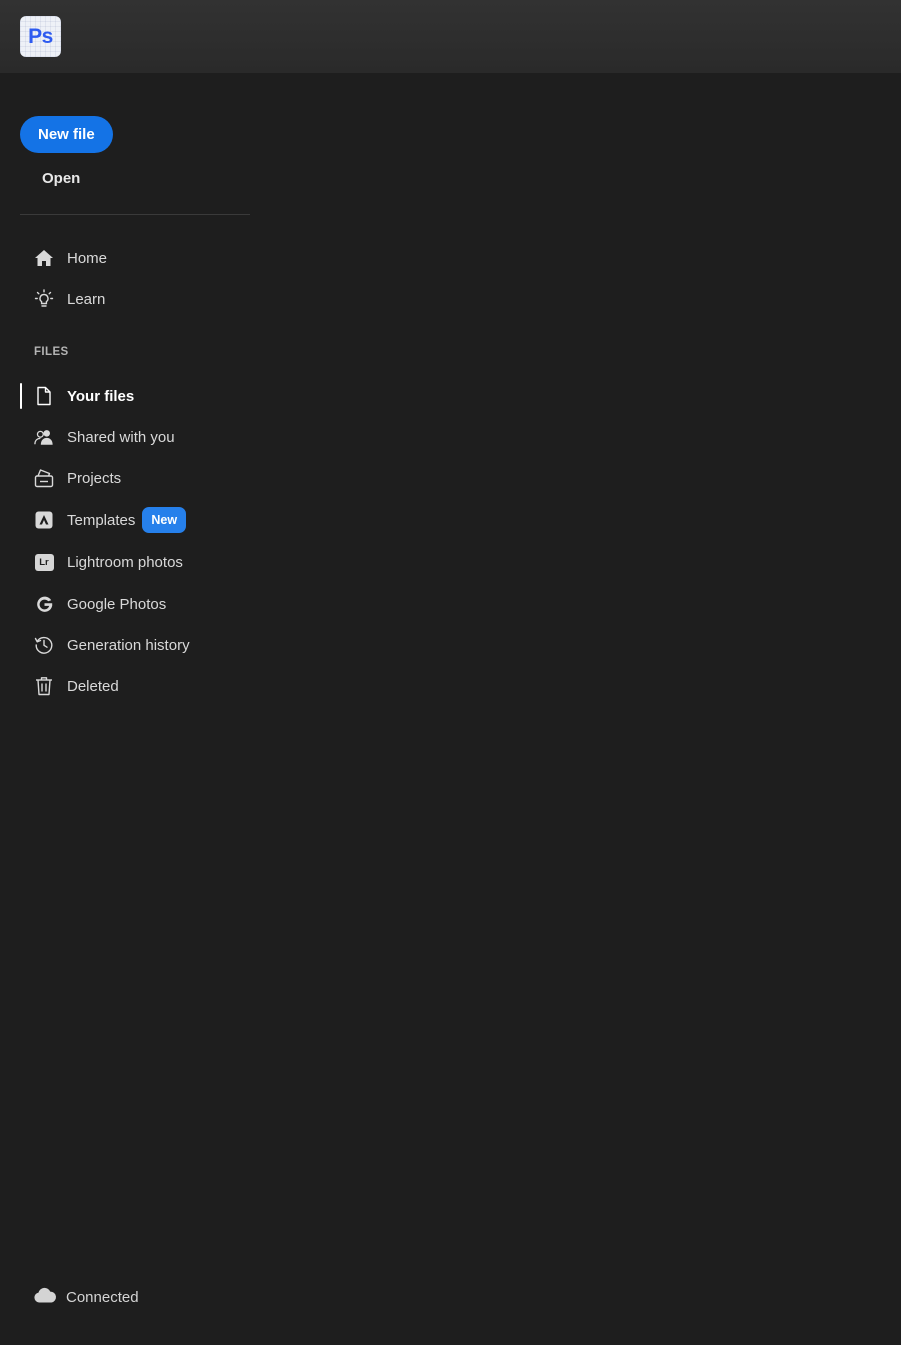  I want to click on google-icon, so click(44, 604).